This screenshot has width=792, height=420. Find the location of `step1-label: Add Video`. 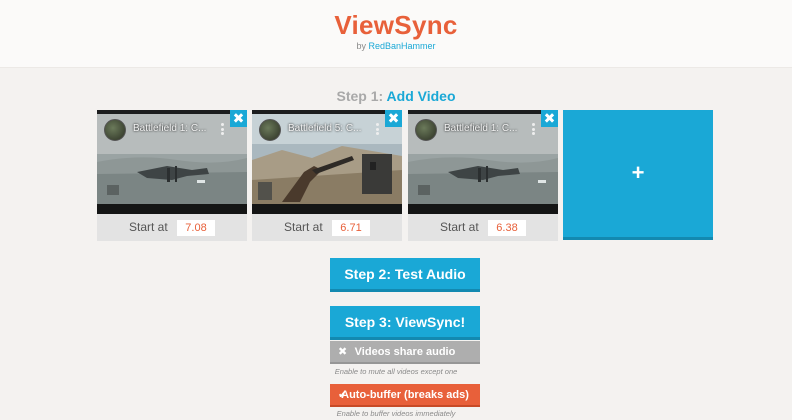

step1-label: Add Video is located at coordinates (421, 96).